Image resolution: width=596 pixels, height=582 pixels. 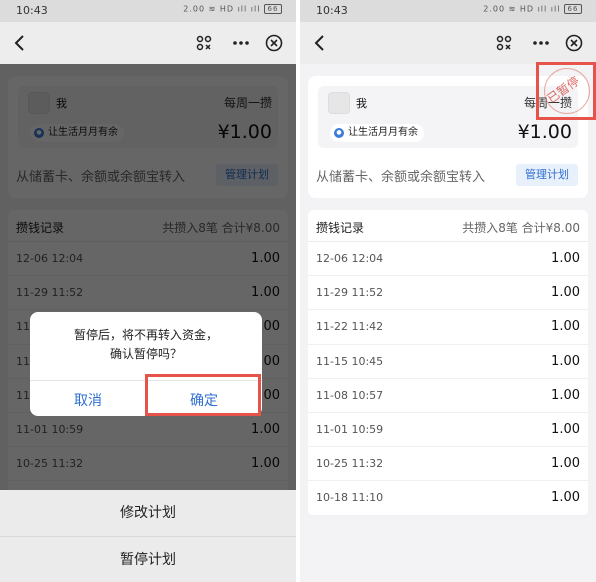 What do you see at coordinates (448, 464) in the screenshot?
I see `record-row: 10-25 11:32 1.00` at bounding box center [448, 464].